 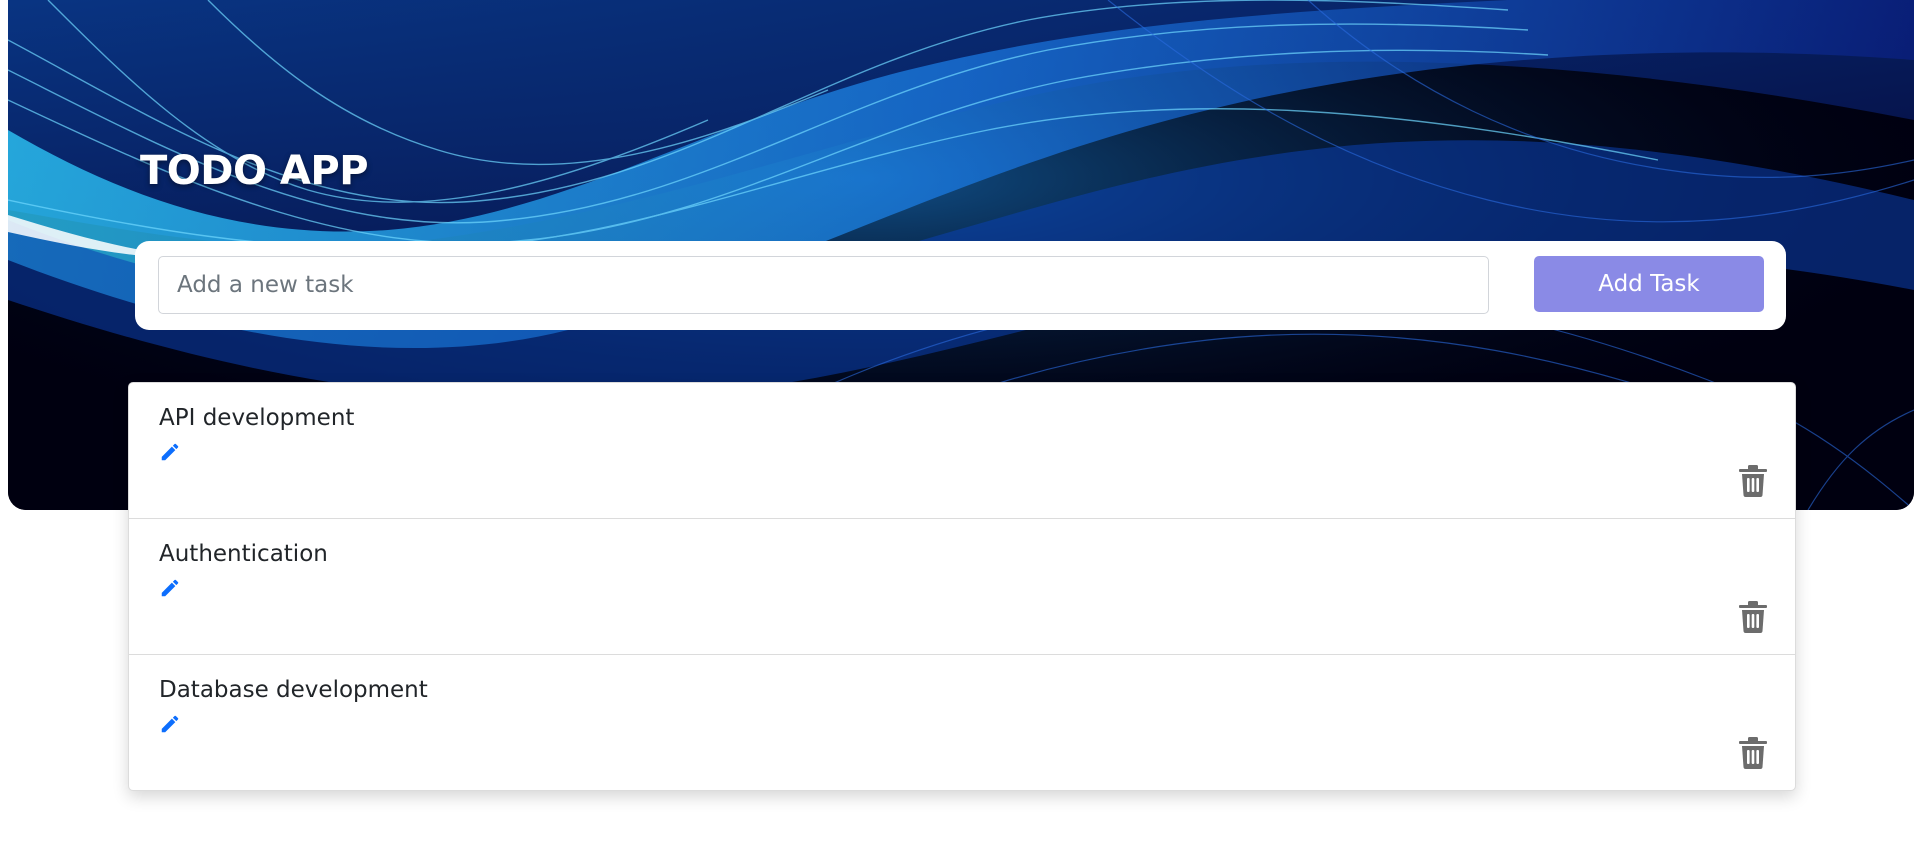 I want to click on task-item: API development, so click(x=962, y=451).